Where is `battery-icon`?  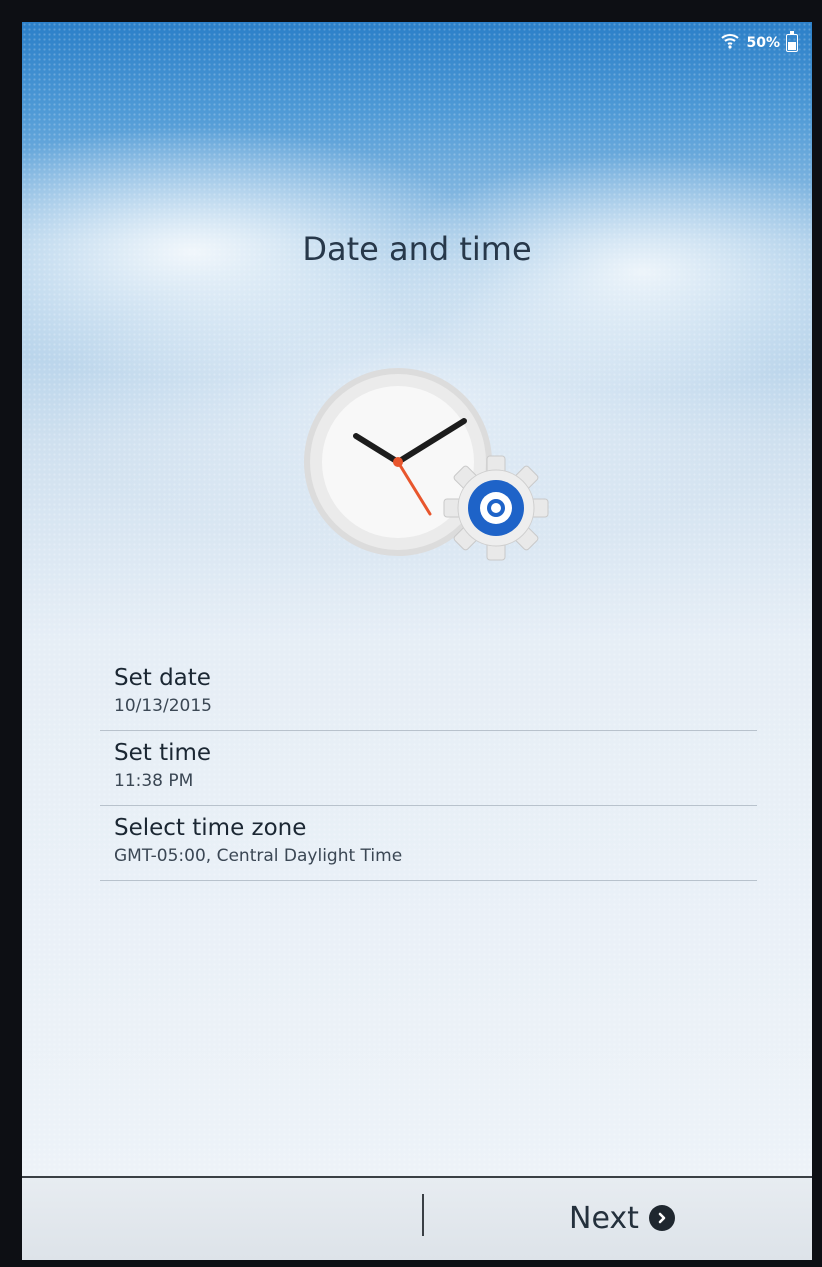
battery-icon is located at coordinates (792, 41).